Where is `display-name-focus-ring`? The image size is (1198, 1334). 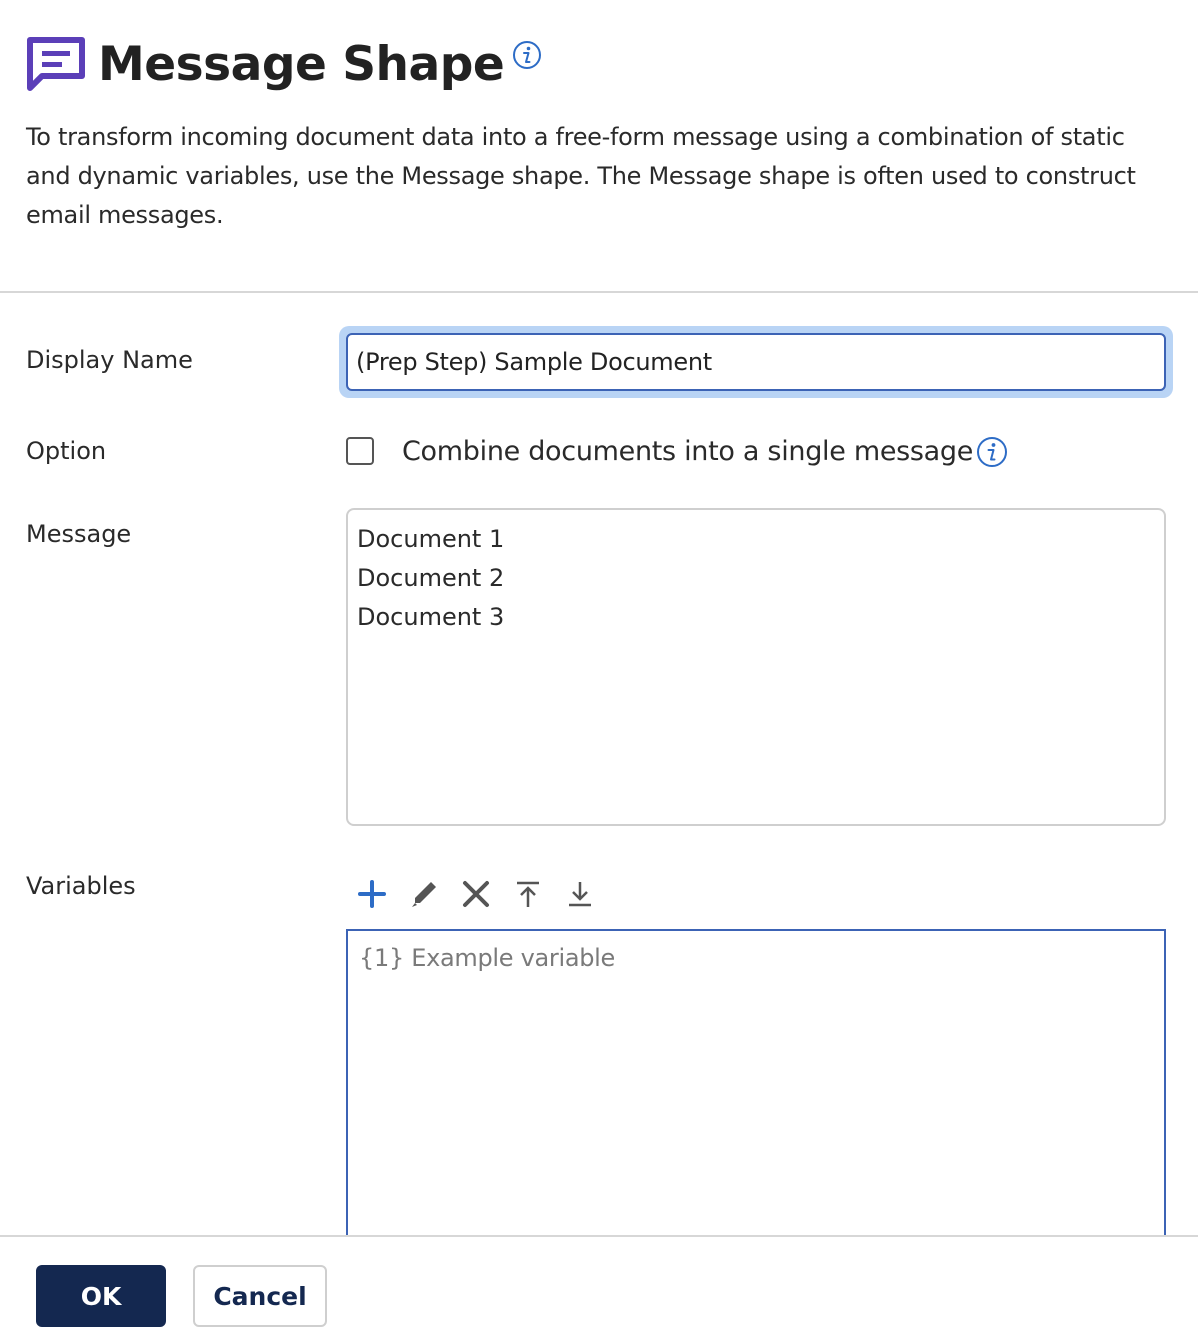 display-name-focus-ring is located at coordinates (756, 362).